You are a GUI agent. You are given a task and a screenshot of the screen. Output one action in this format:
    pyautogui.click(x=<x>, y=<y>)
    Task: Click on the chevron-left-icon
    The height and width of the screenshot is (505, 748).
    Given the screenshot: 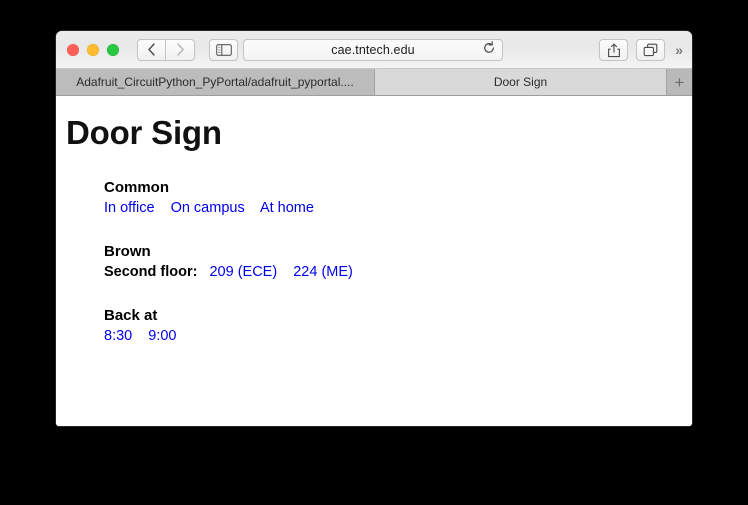 What is the action you would take?
    pyautogui.click(x=151, y=49)
    